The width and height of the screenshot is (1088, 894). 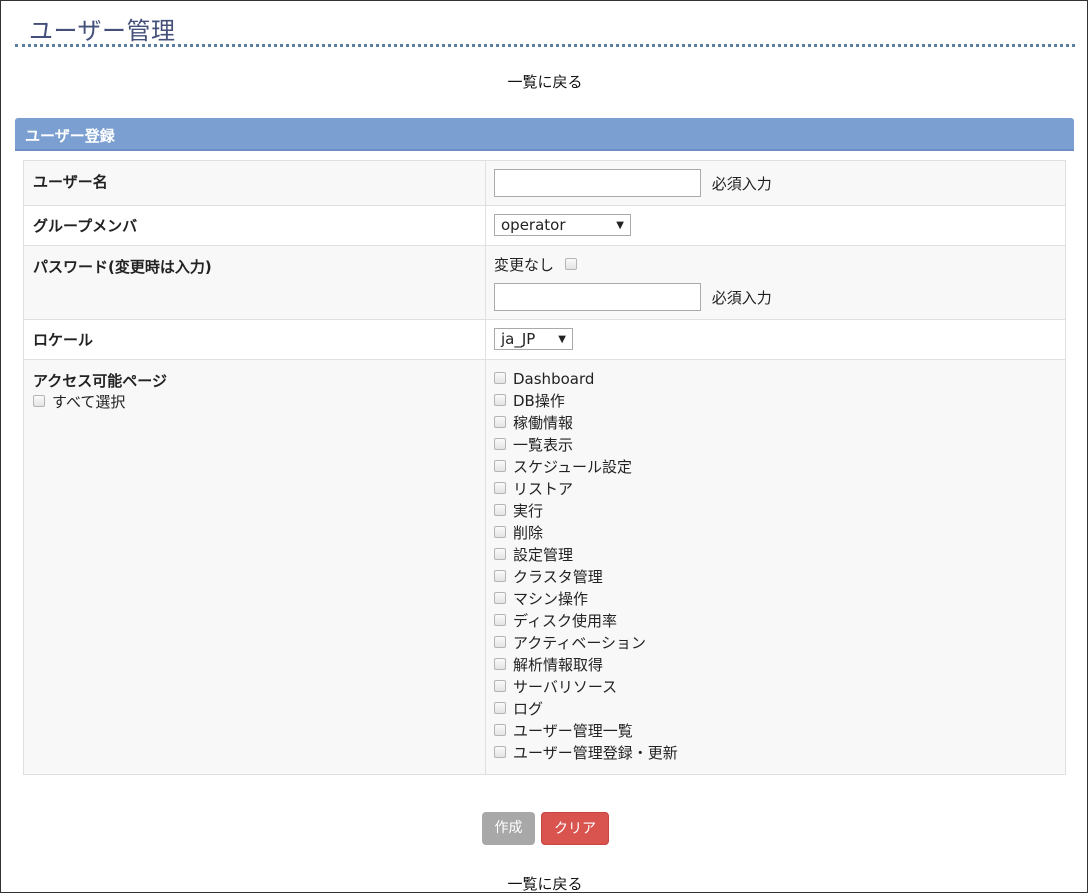 What do you see at coordinates (558, 577) in the screenshot?
I see `page-item-label: クラスタ管理` at bounding box center [558, 577].